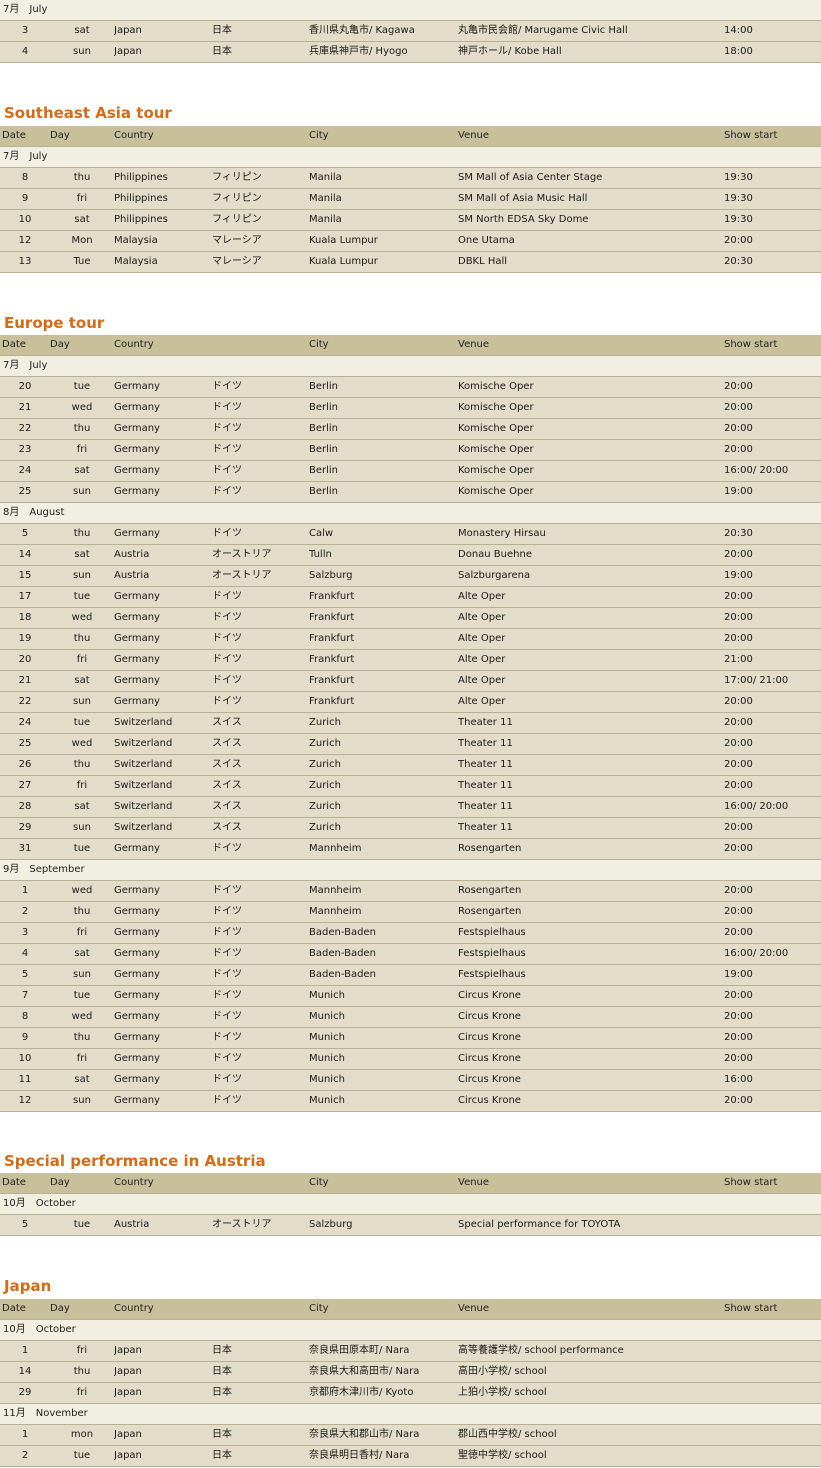 Image resolution: width=821 pixels, height=1468 pixels. Describe the element at coordinates (410, 1017) in the screenshot. I see `table-row: 8 wed Germany ドイツ Munich Circus Krone 20:00` at that location.